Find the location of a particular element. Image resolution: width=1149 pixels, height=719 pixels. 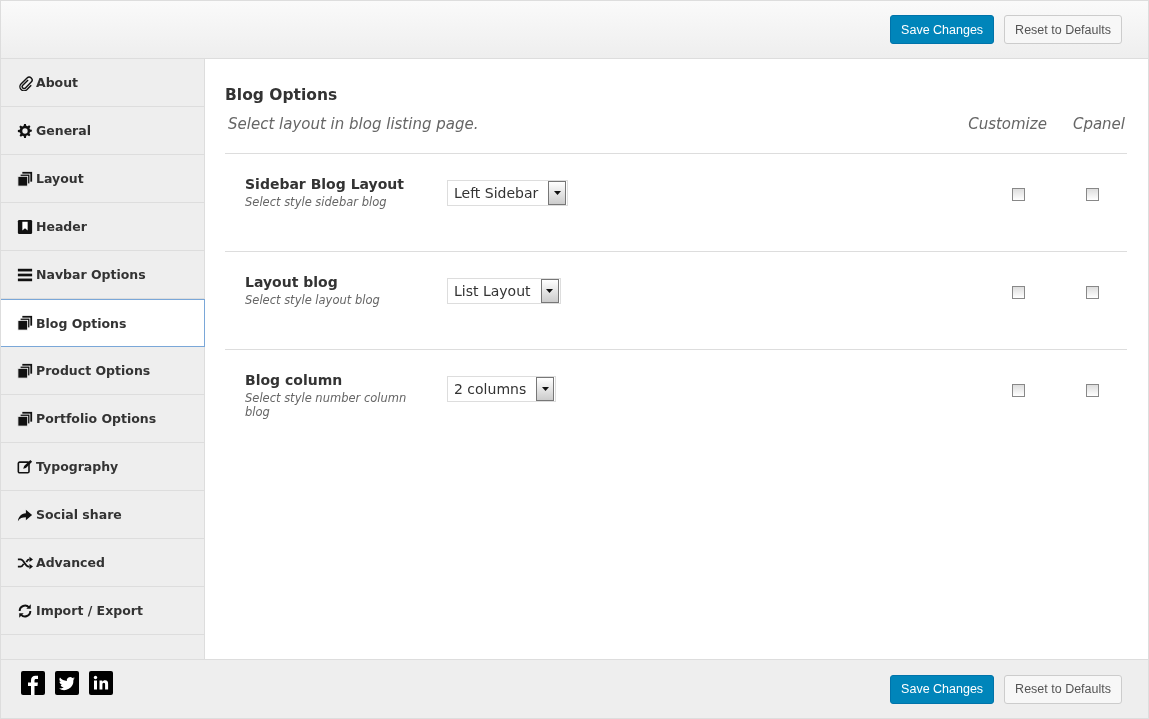

option-label: Blog column is located at coordinates (294, 380).